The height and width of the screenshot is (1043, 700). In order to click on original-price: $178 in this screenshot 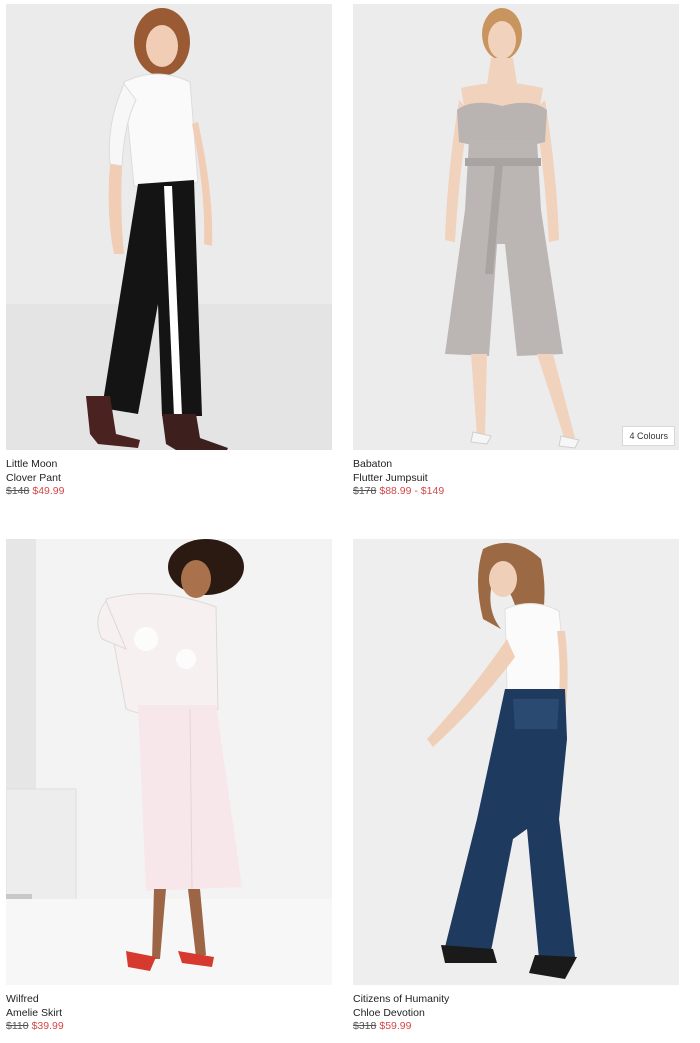, I will do `click(365, 491)`.